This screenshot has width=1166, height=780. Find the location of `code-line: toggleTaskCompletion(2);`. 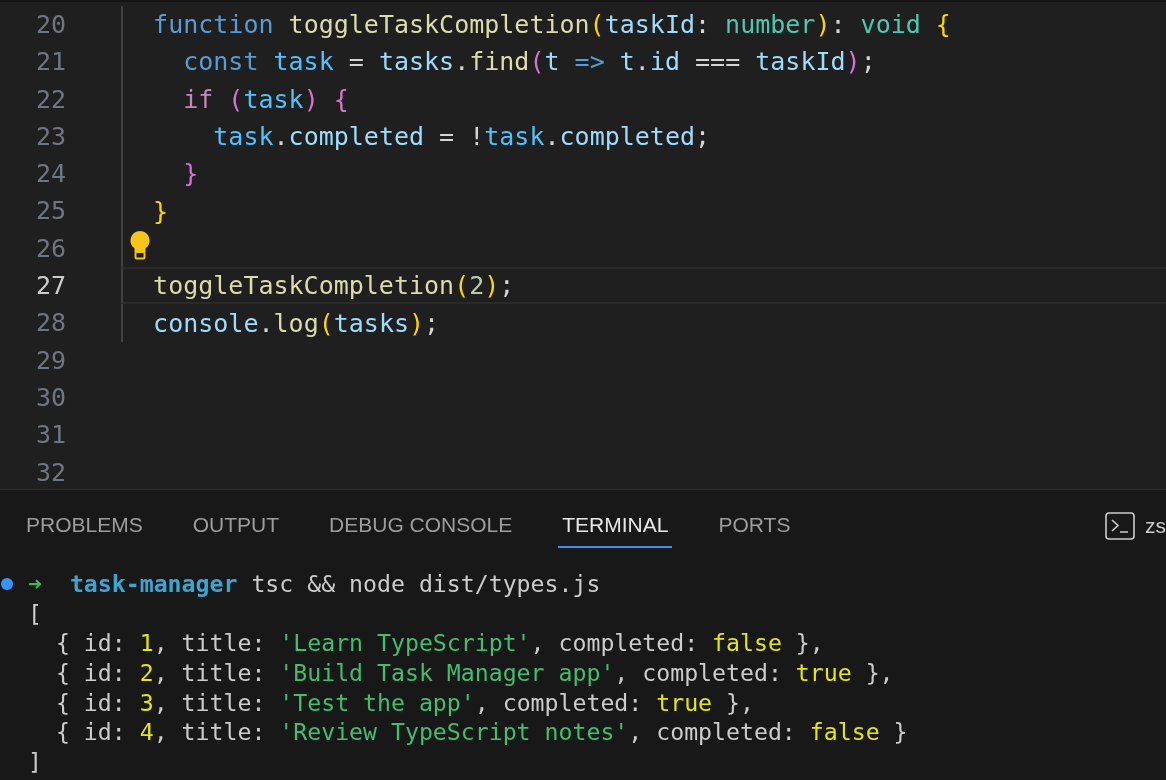

code-line: toggleTaskCompletion(2); is located at coordinates (333, 286).